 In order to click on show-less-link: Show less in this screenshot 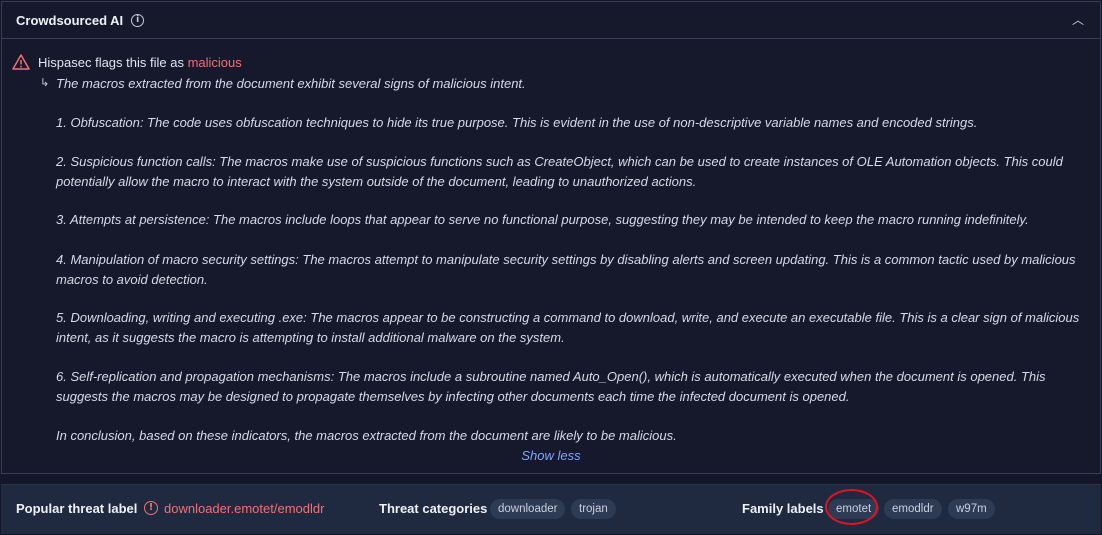, I will do `click(551, 455)`.